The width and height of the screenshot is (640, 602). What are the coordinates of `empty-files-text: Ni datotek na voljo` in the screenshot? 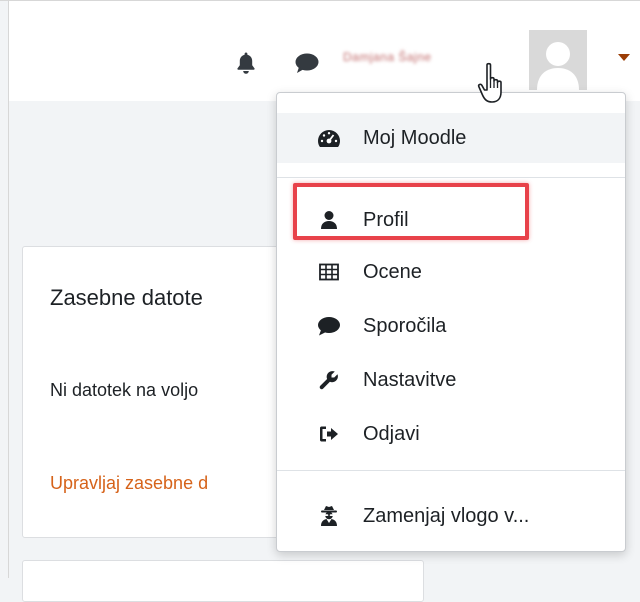 It's located at (124, 390).